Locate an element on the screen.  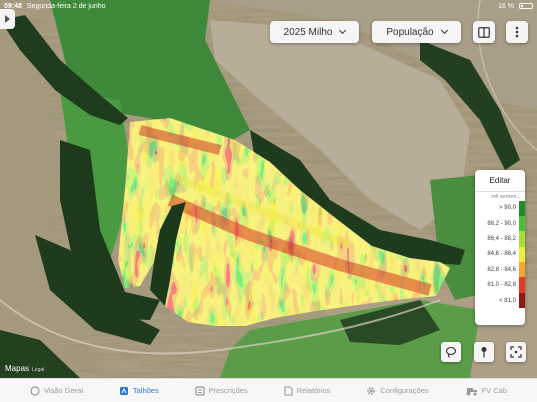
drop-pin-button is located at coordinates (484, 352).